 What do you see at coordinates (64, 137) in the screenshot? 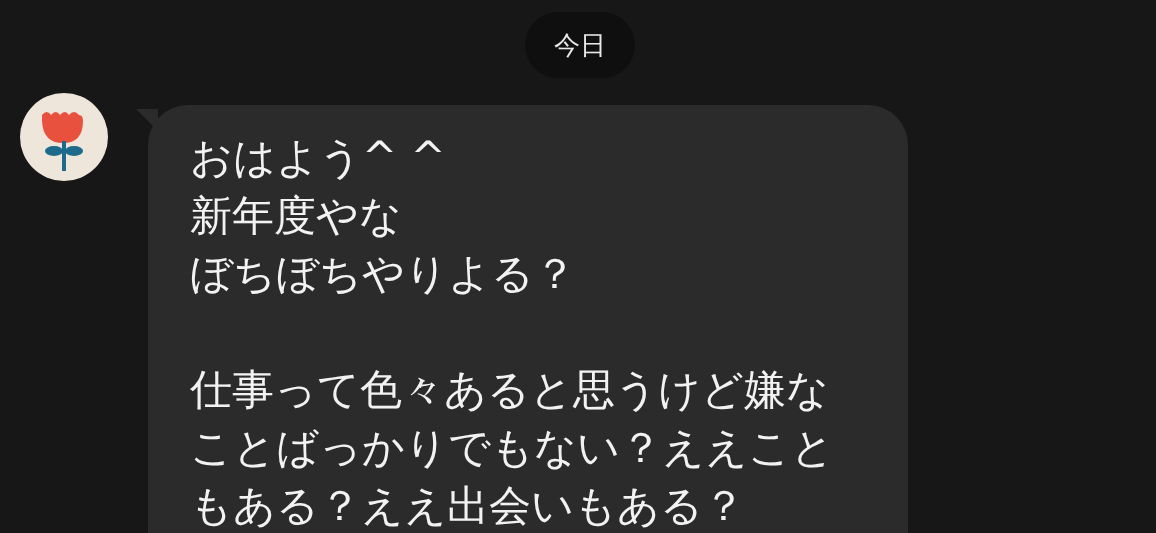
I see `flower-avatar-icon` at bounding box center [64, 137].